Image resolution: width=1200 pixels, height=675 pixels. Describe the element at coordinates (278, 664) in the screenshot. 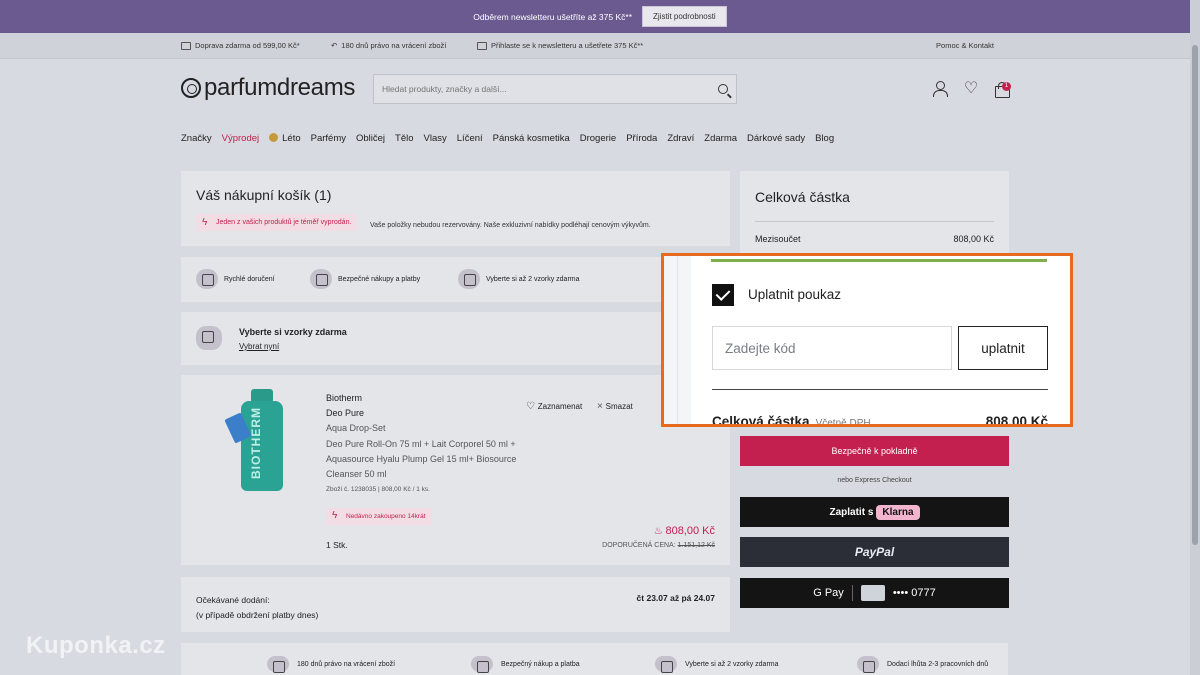

I see `return-box-icon` at that location.